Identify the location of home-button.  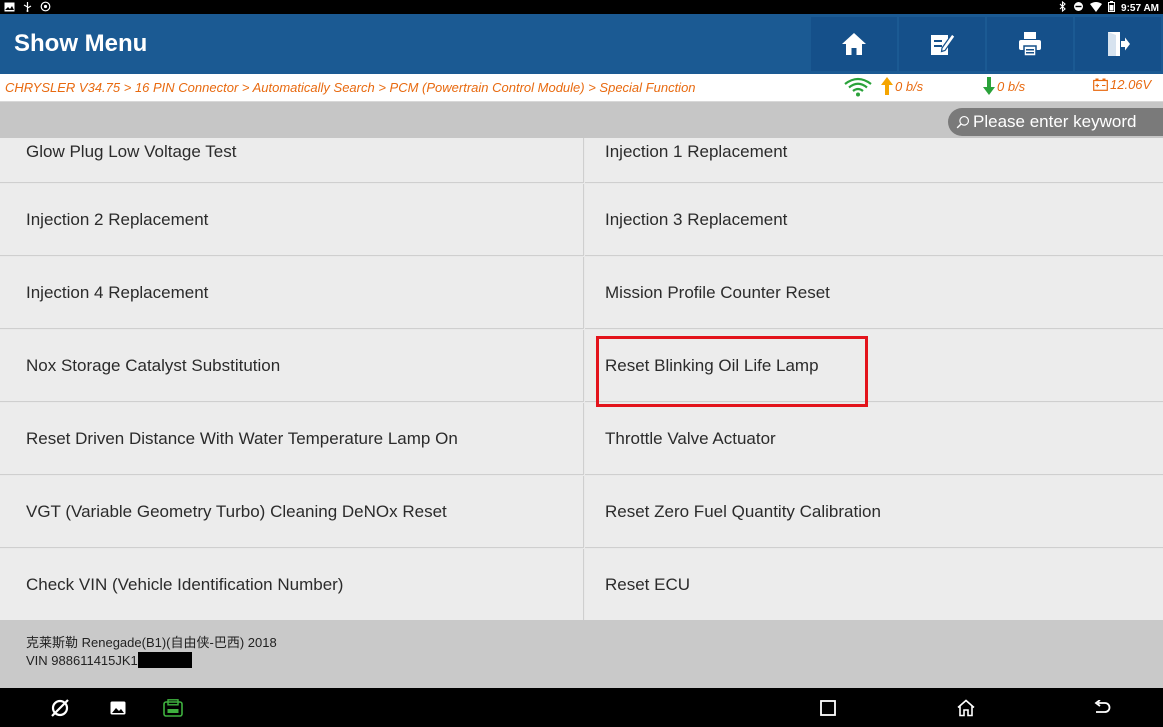
(854, 44).